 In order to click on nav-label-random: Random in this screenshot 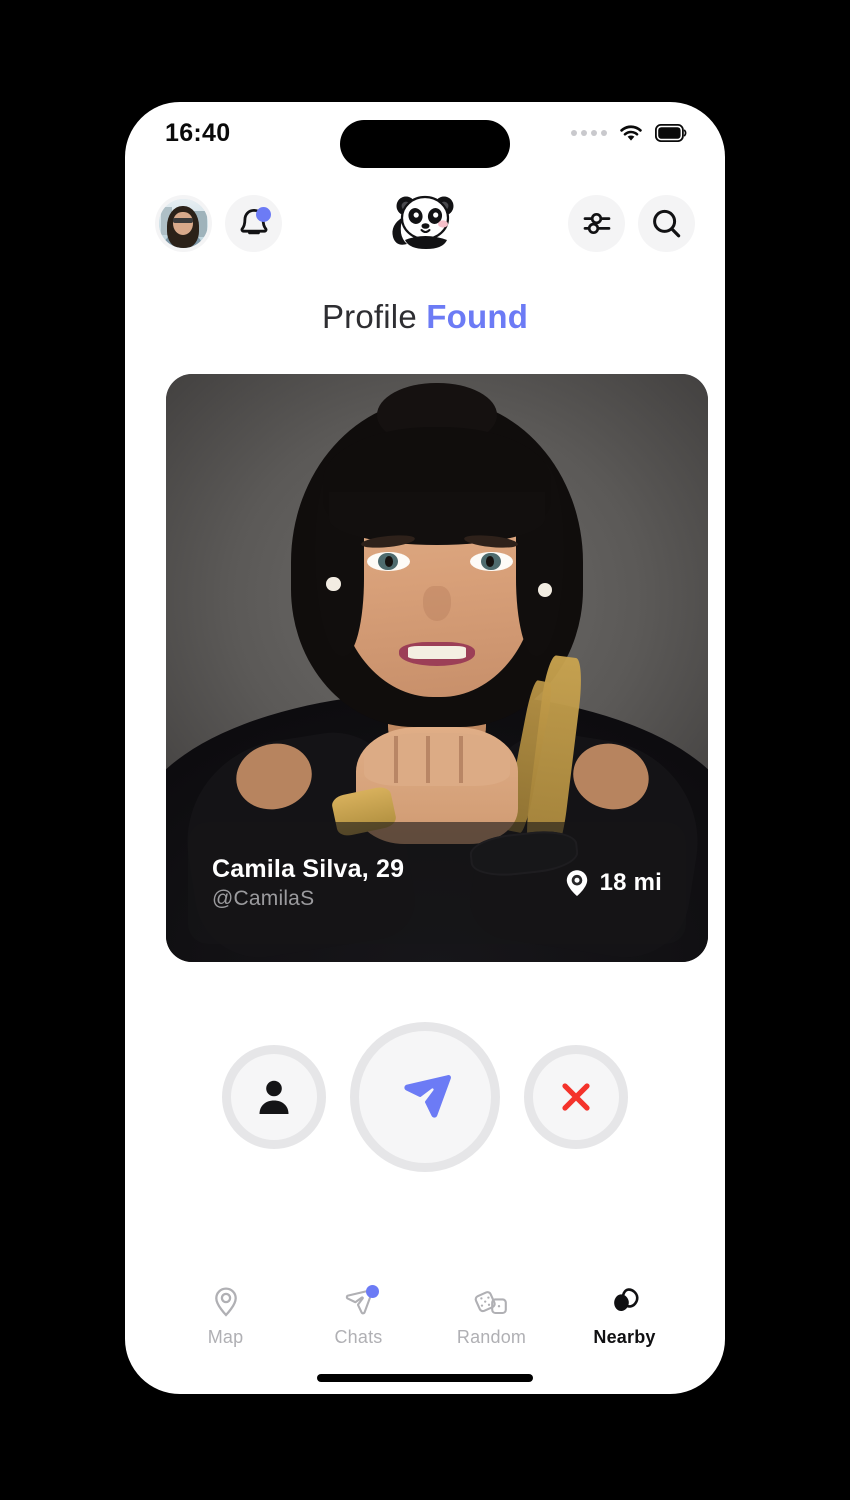, I will do `click(491, 1337)`.